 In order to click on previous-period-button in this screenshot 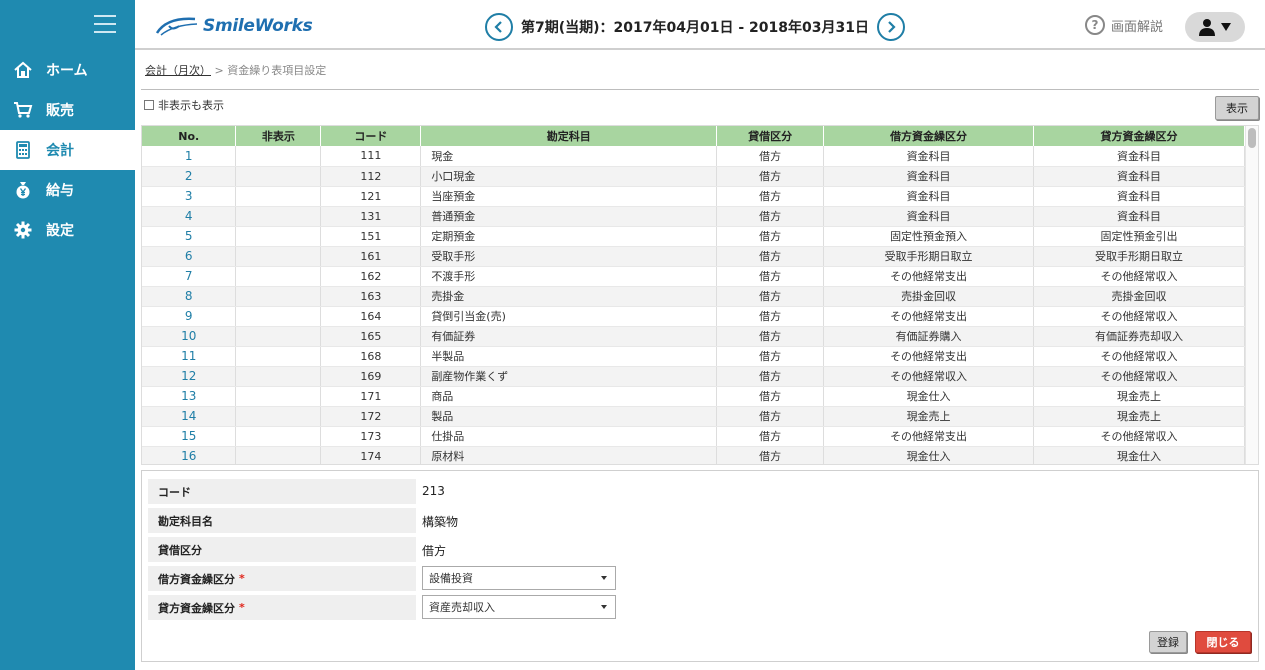, I will do `click(499, 27)`.